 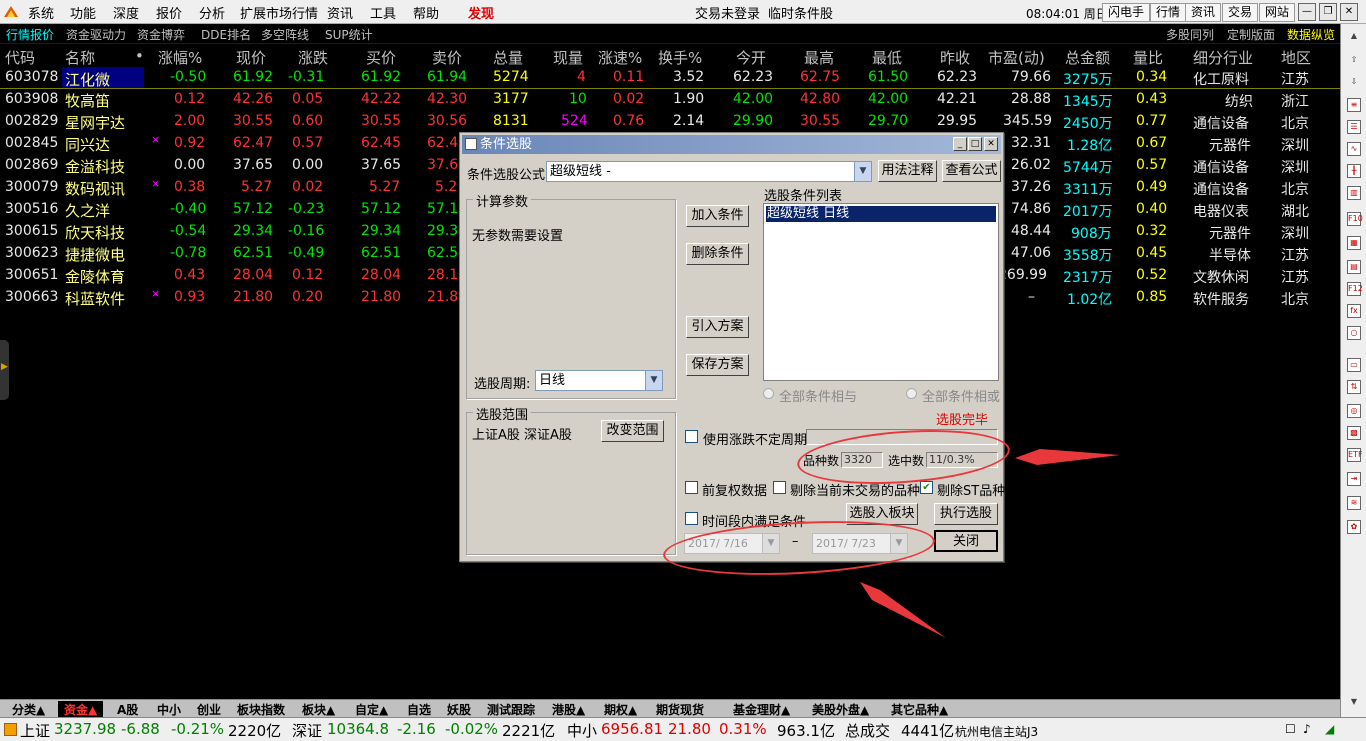 What do you see at coordinates (1290, 729) in the screenshot?
I see `tray-icon: ☐` at bounding box center [1290, 729].